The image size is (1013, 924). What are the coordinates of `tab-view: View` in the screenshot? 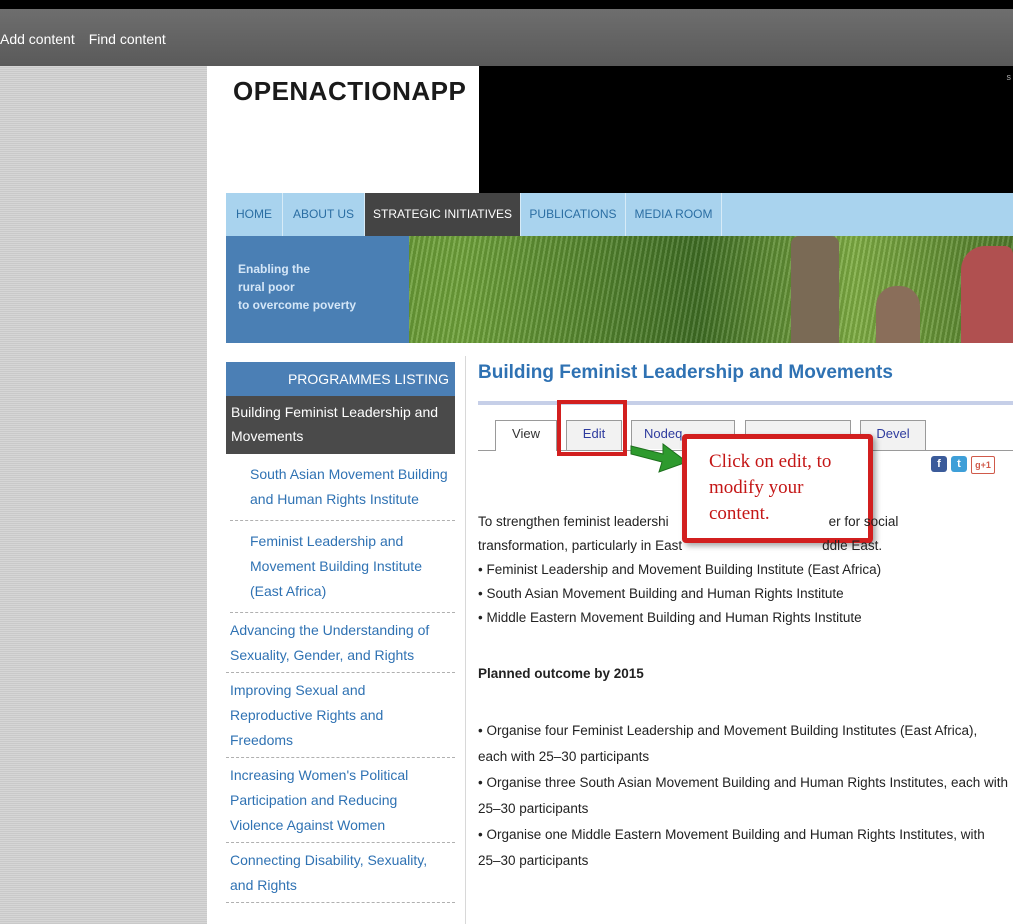 It's located at (526, 435).